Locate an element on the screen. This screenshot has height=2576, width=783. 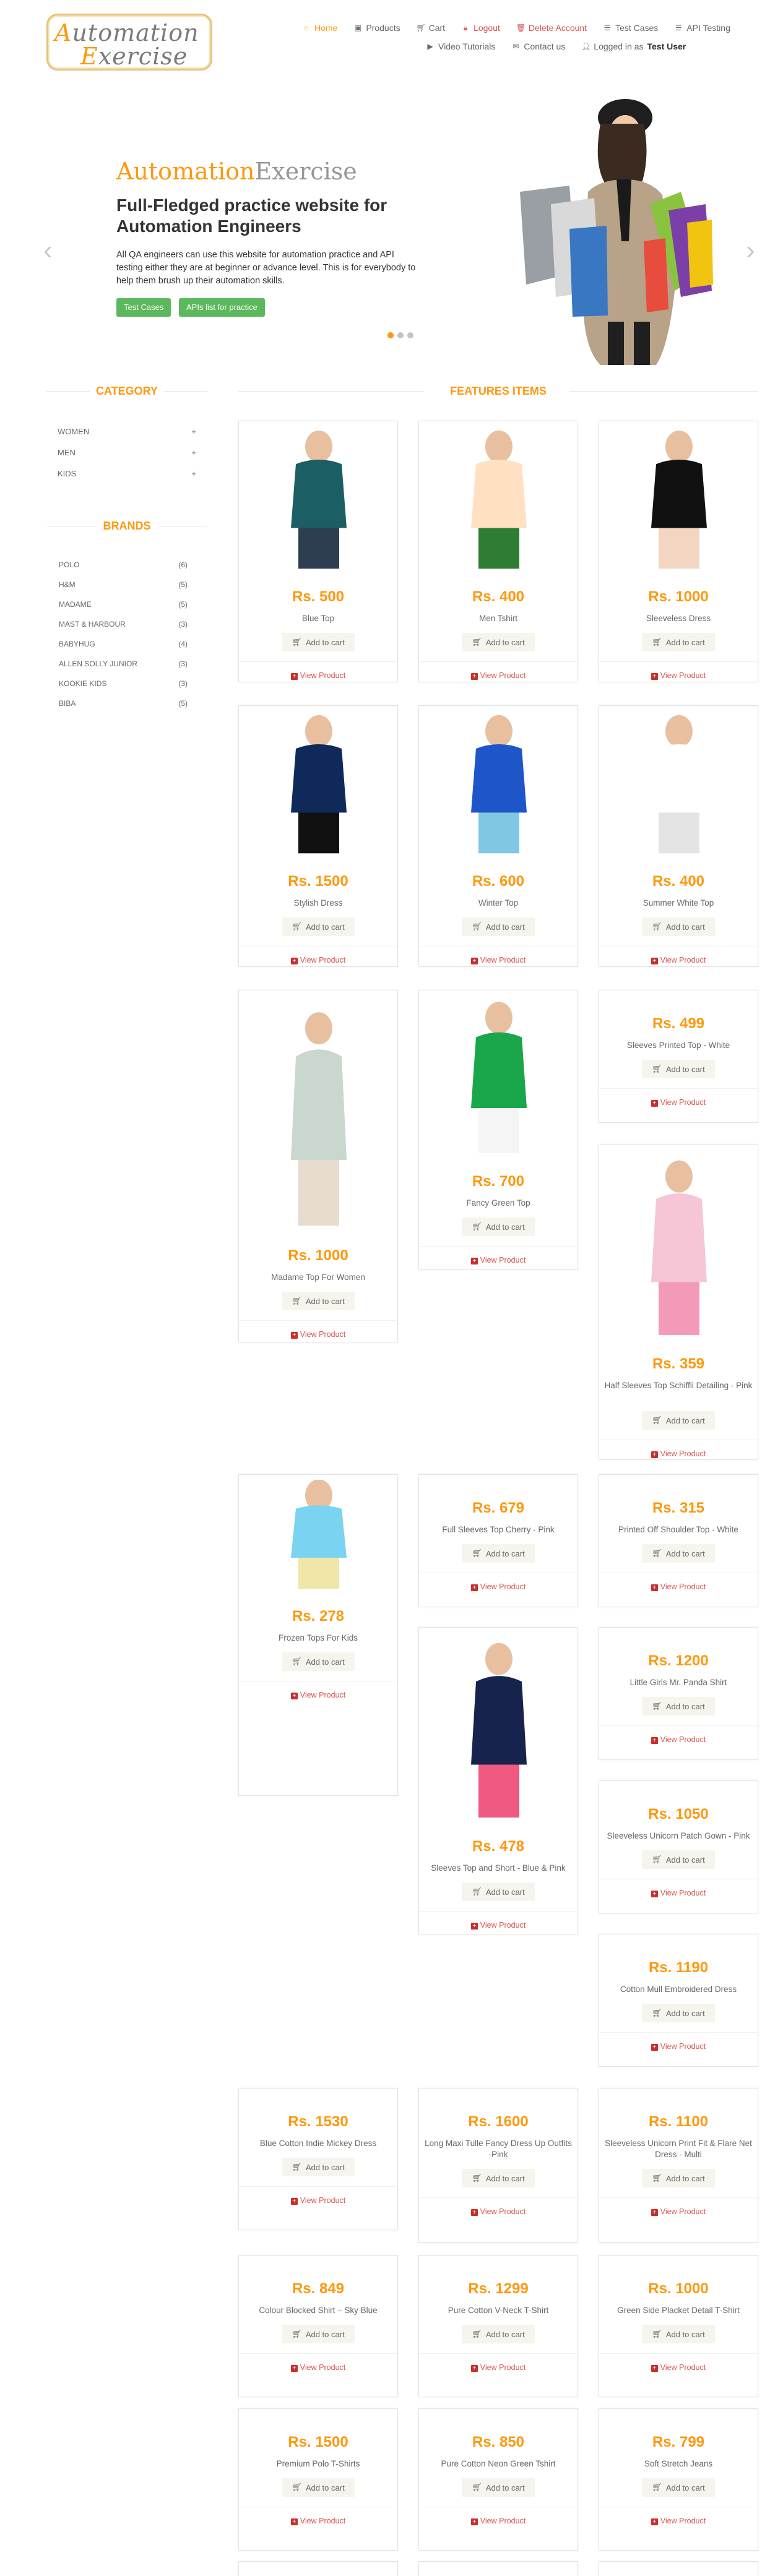
nav-home: ⌂ Home is located at coordinates (319, 28).